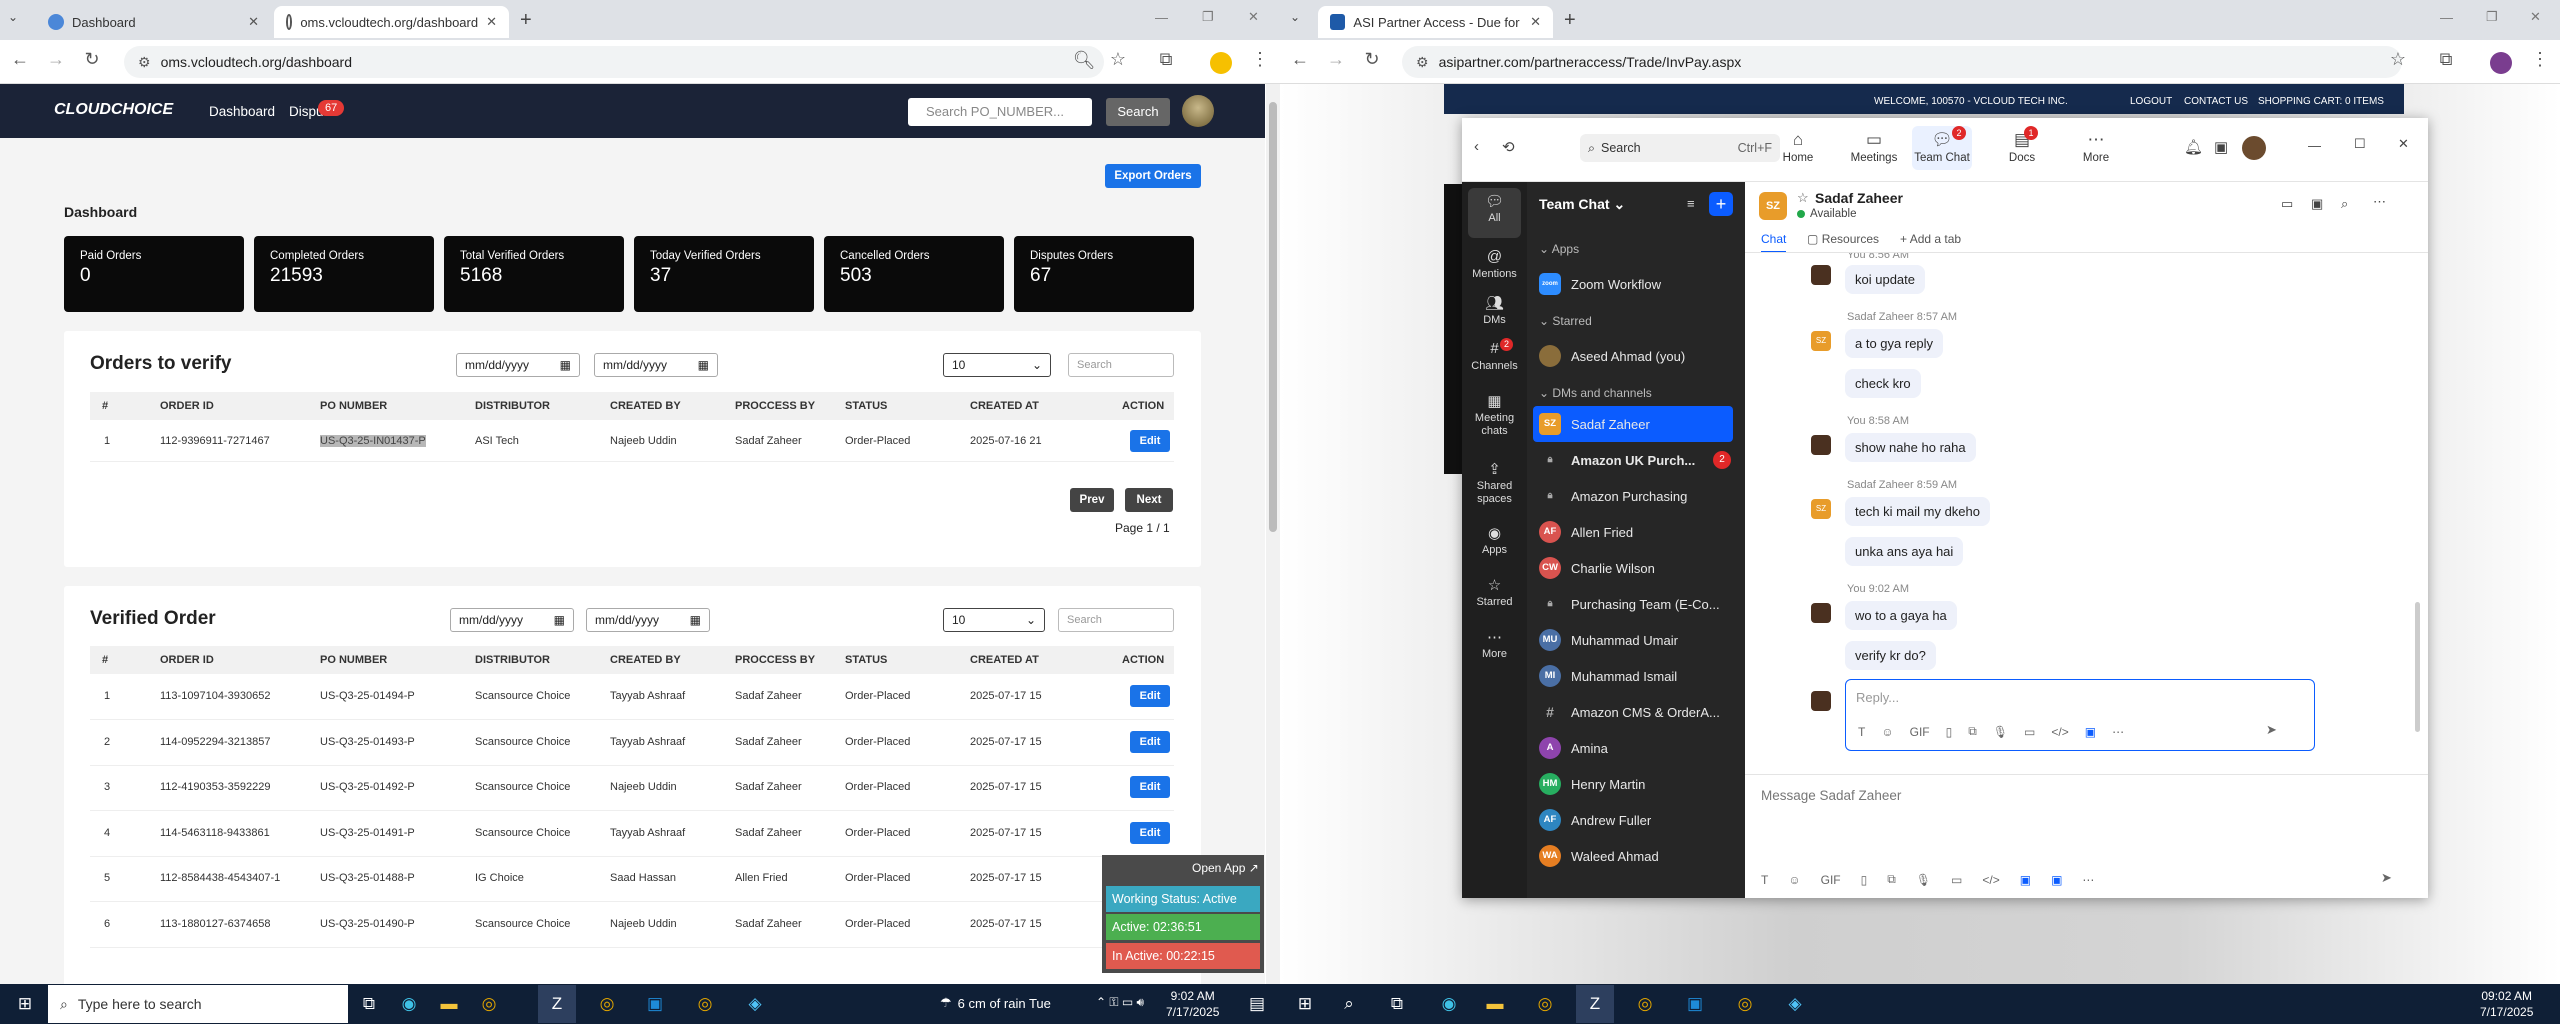 Image resolution: width=2560 pixels, height=1024 pixels. Describe the element at coordinates (2216, 101) in the screenshot. I see `contact-us-link: CONTACT US` at that location.